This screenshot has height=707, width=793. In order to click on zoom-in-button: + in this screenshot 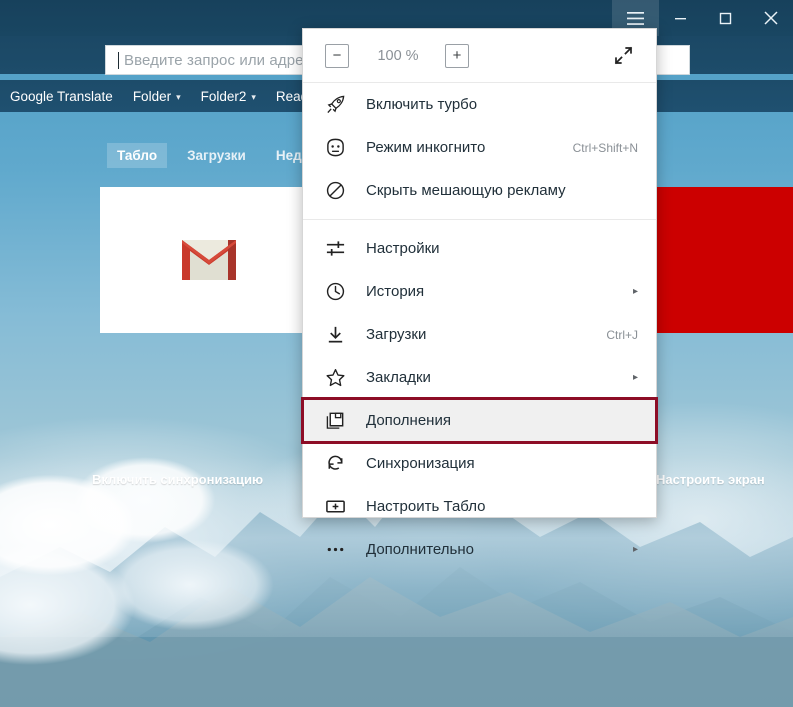, I will do `click(457, 55)`.